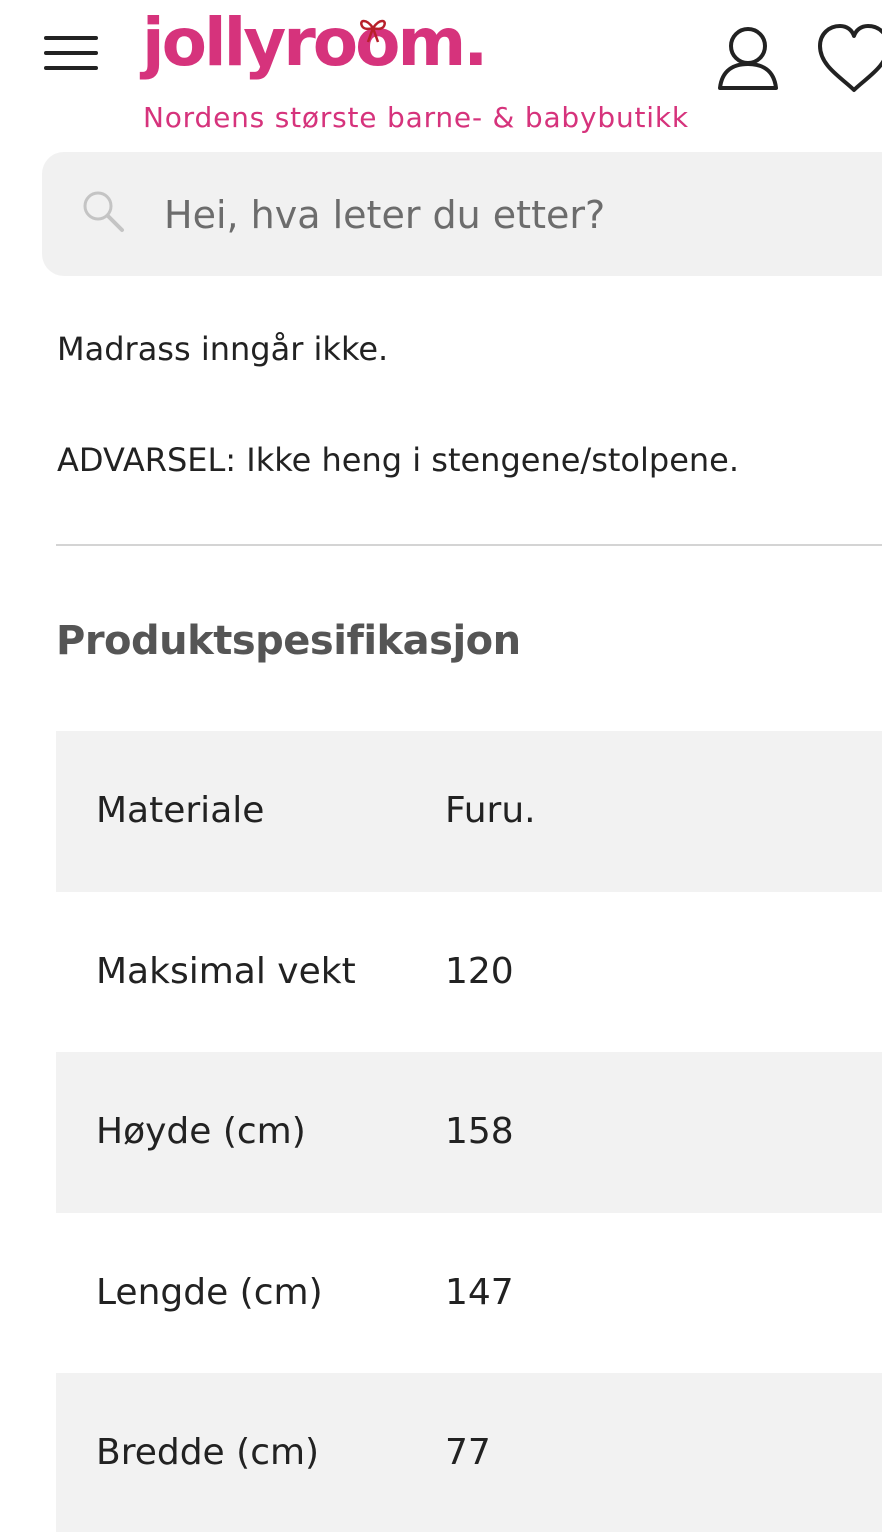 The width and height of the screenshot is (882, 1532). Describe the element at coordinates (226, 971) in the screenshot. I see `spec-label: Maksimal vekt` at that location.